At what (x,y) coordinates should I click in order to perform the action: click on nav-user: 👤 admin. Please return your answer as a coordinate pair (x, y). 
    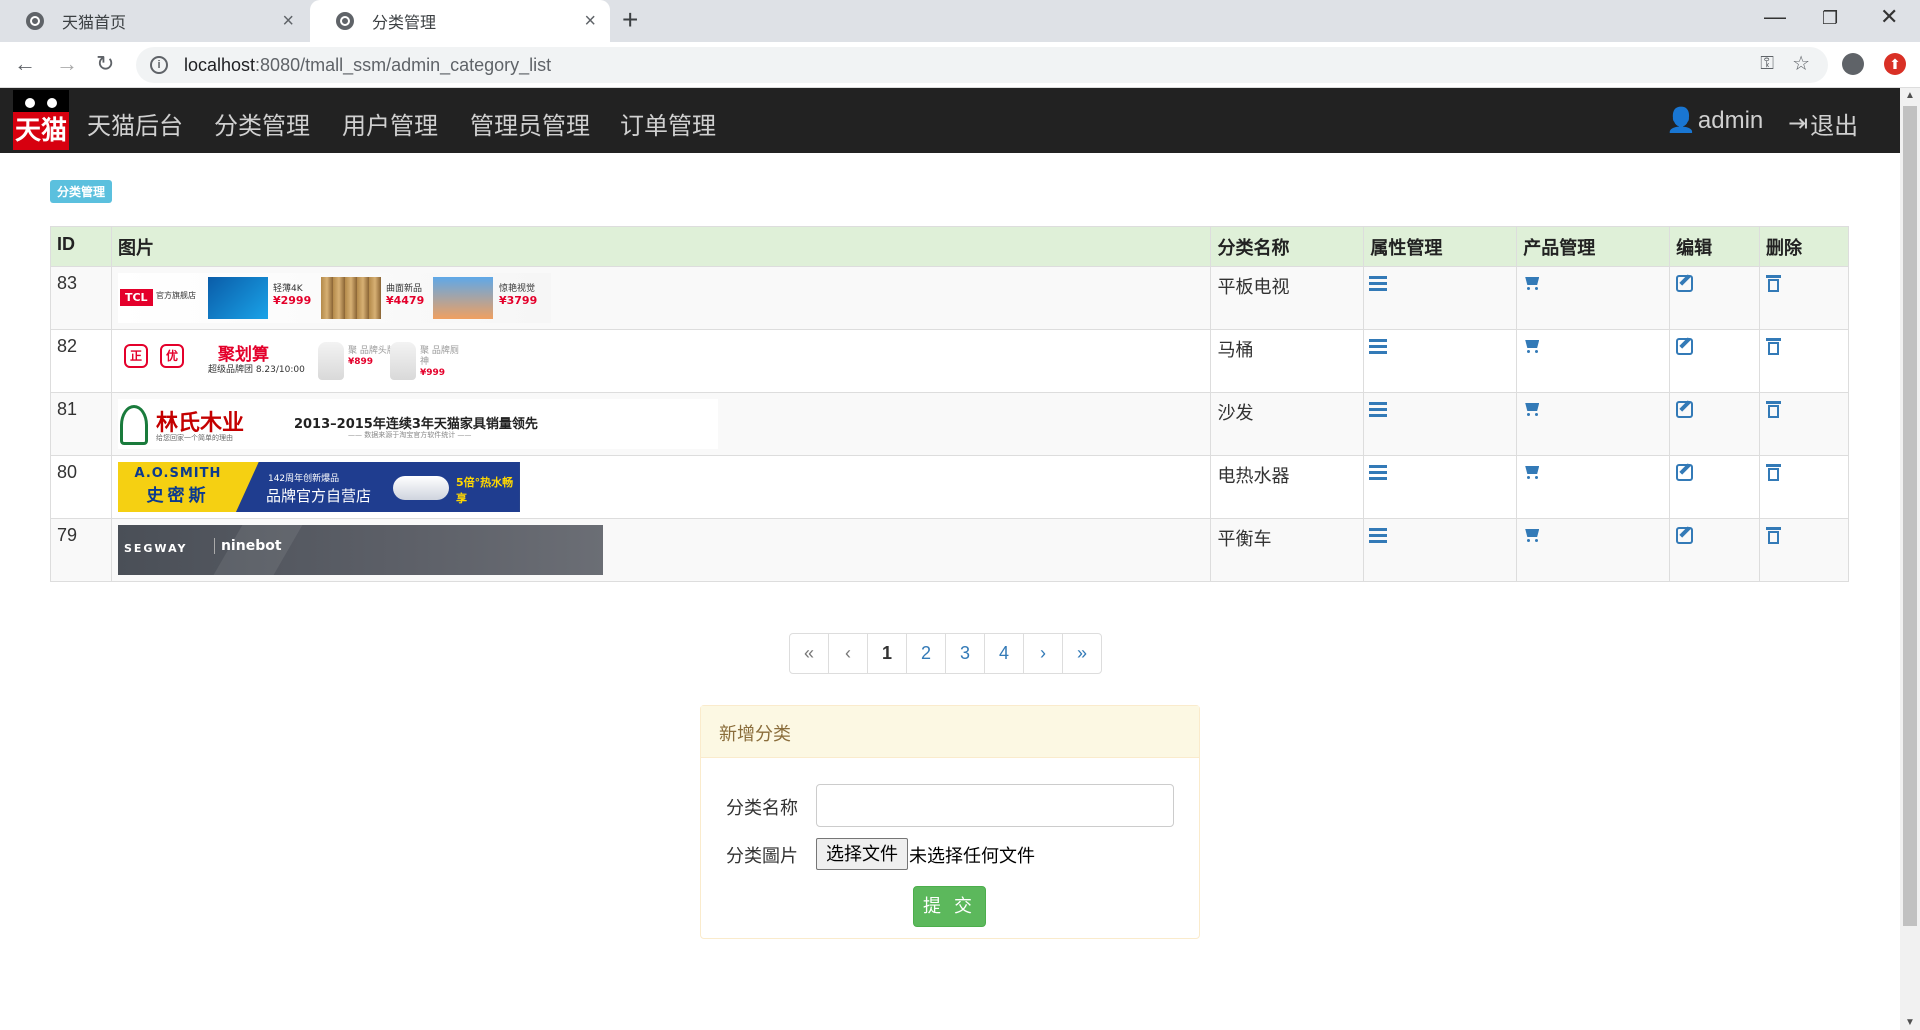
    Looking at the image, I should click on (1714, 120).